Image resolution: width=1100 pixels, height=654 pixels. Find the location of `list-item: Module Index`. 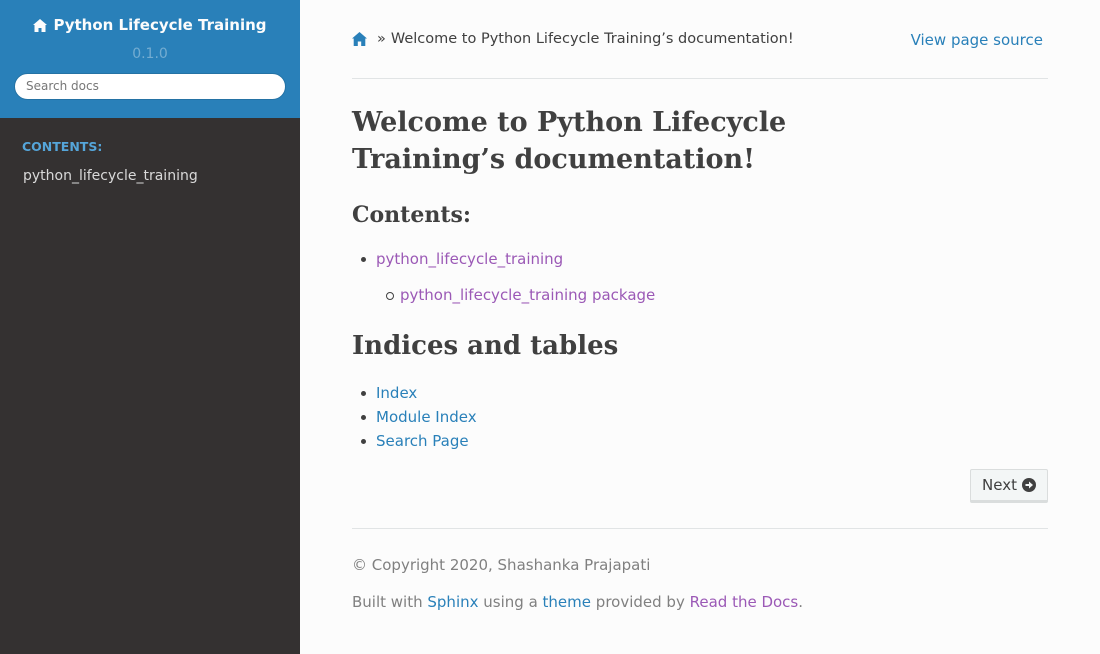

list-item: Module Index is located at coordinates (700, 417).